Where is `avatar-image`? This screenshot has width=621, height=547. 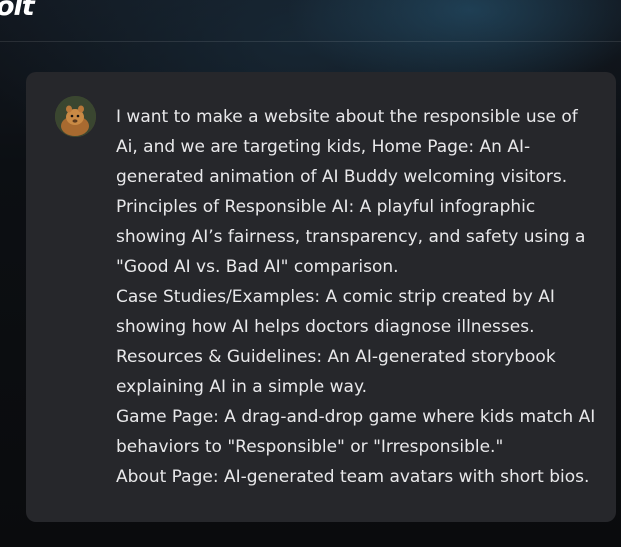
avatar-image is located at coordinates (75, 116).